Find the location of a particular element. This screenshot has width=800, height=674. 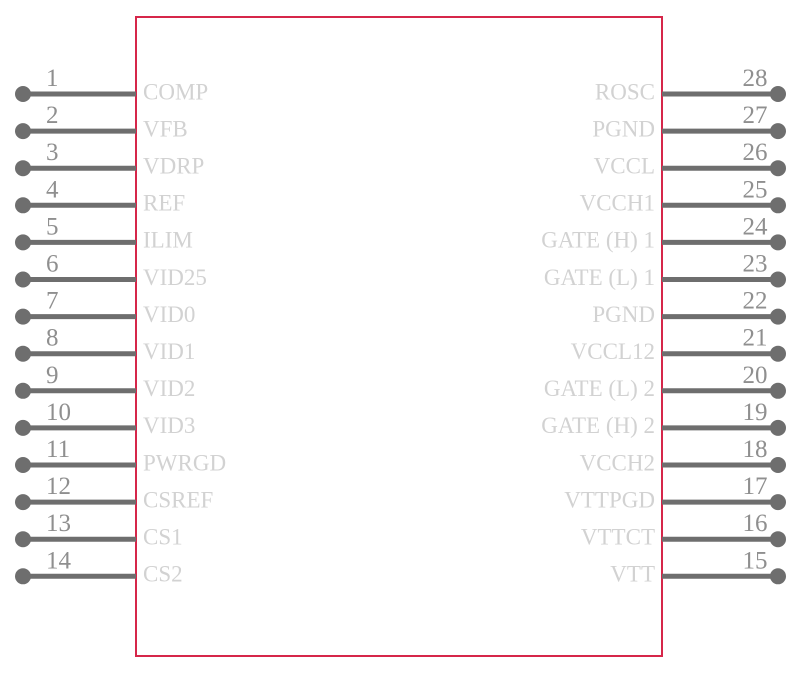

pin-name-label: ROSC is located at coordinates (625, 91).